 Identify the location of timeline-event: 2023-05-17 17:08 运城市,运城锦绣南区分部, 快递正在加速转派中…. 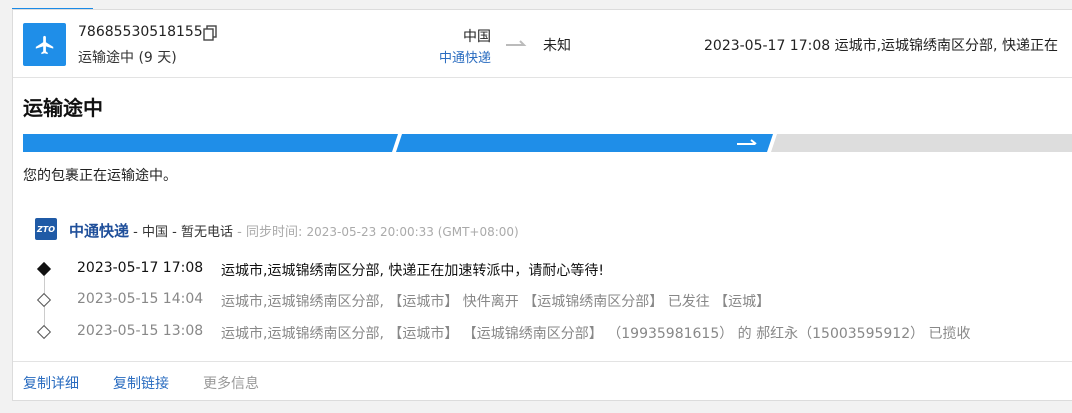
(542, 270).